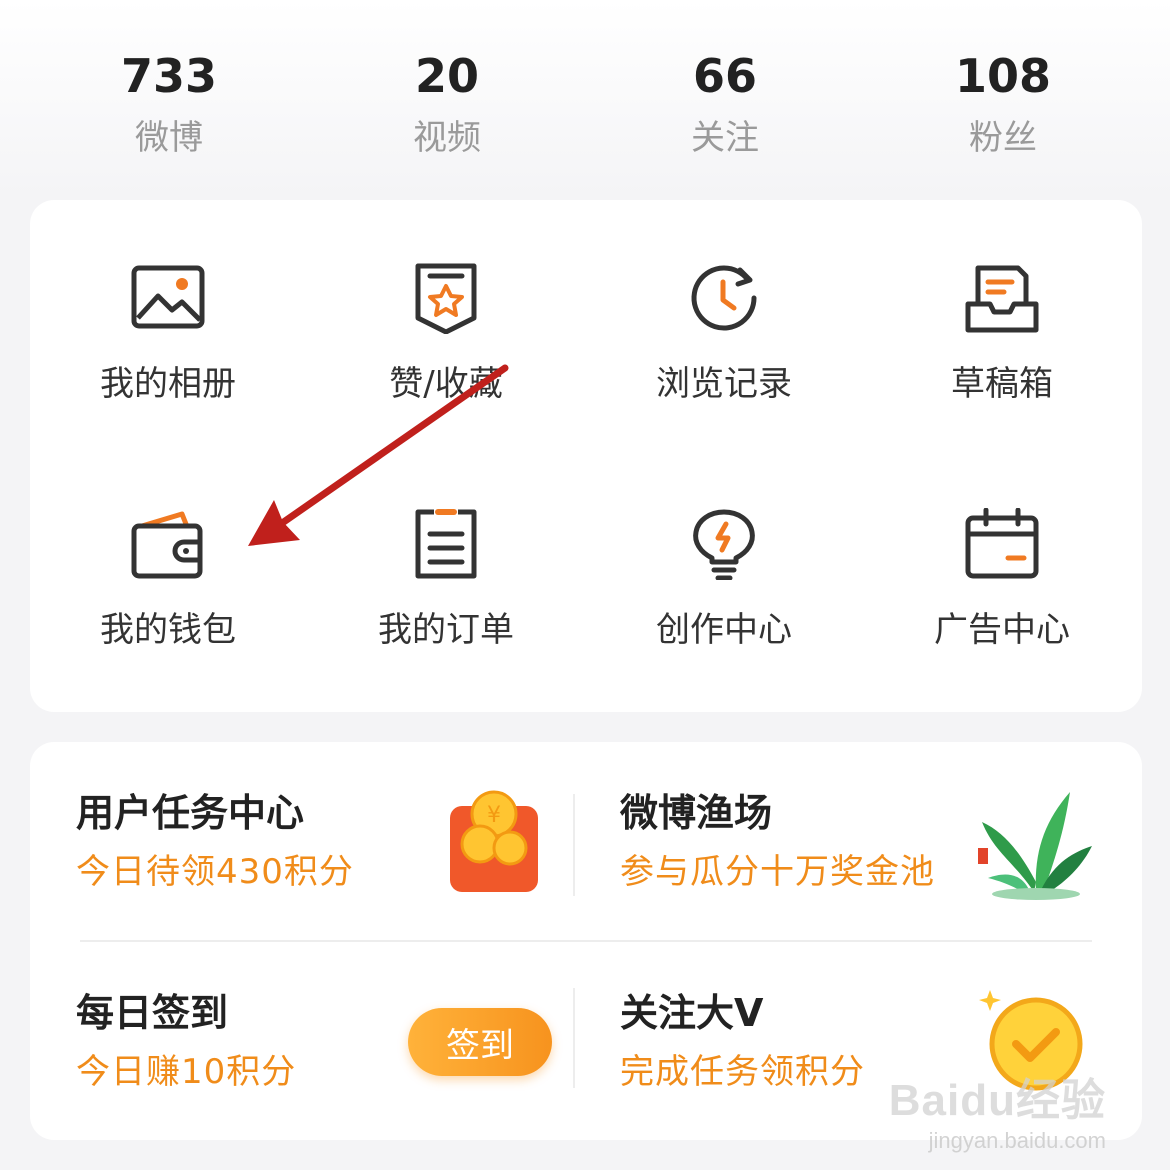  I want to click on grid-item-label: 我的订单, so click(446, 630).